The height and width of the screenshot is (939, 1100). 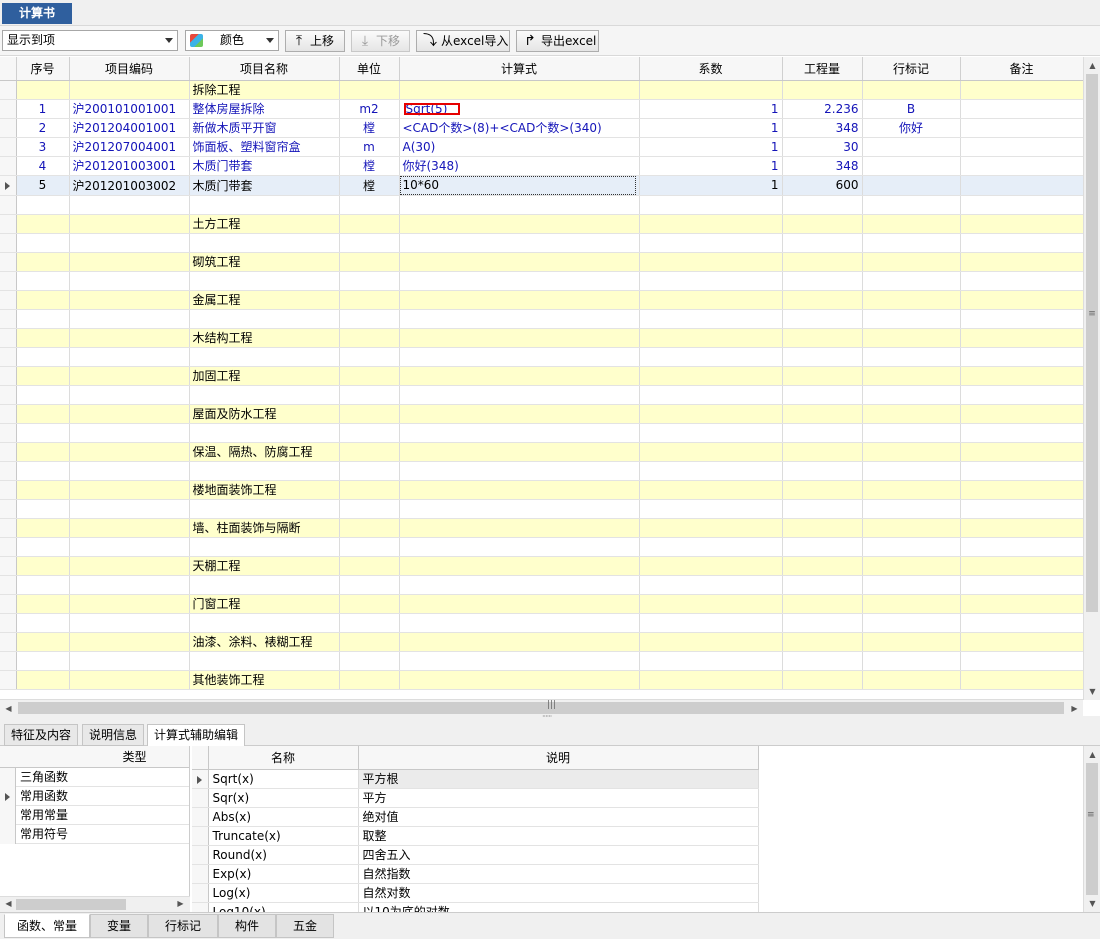 I want to click on tab-description-info: 说明信息, so click(x=113, y=735).